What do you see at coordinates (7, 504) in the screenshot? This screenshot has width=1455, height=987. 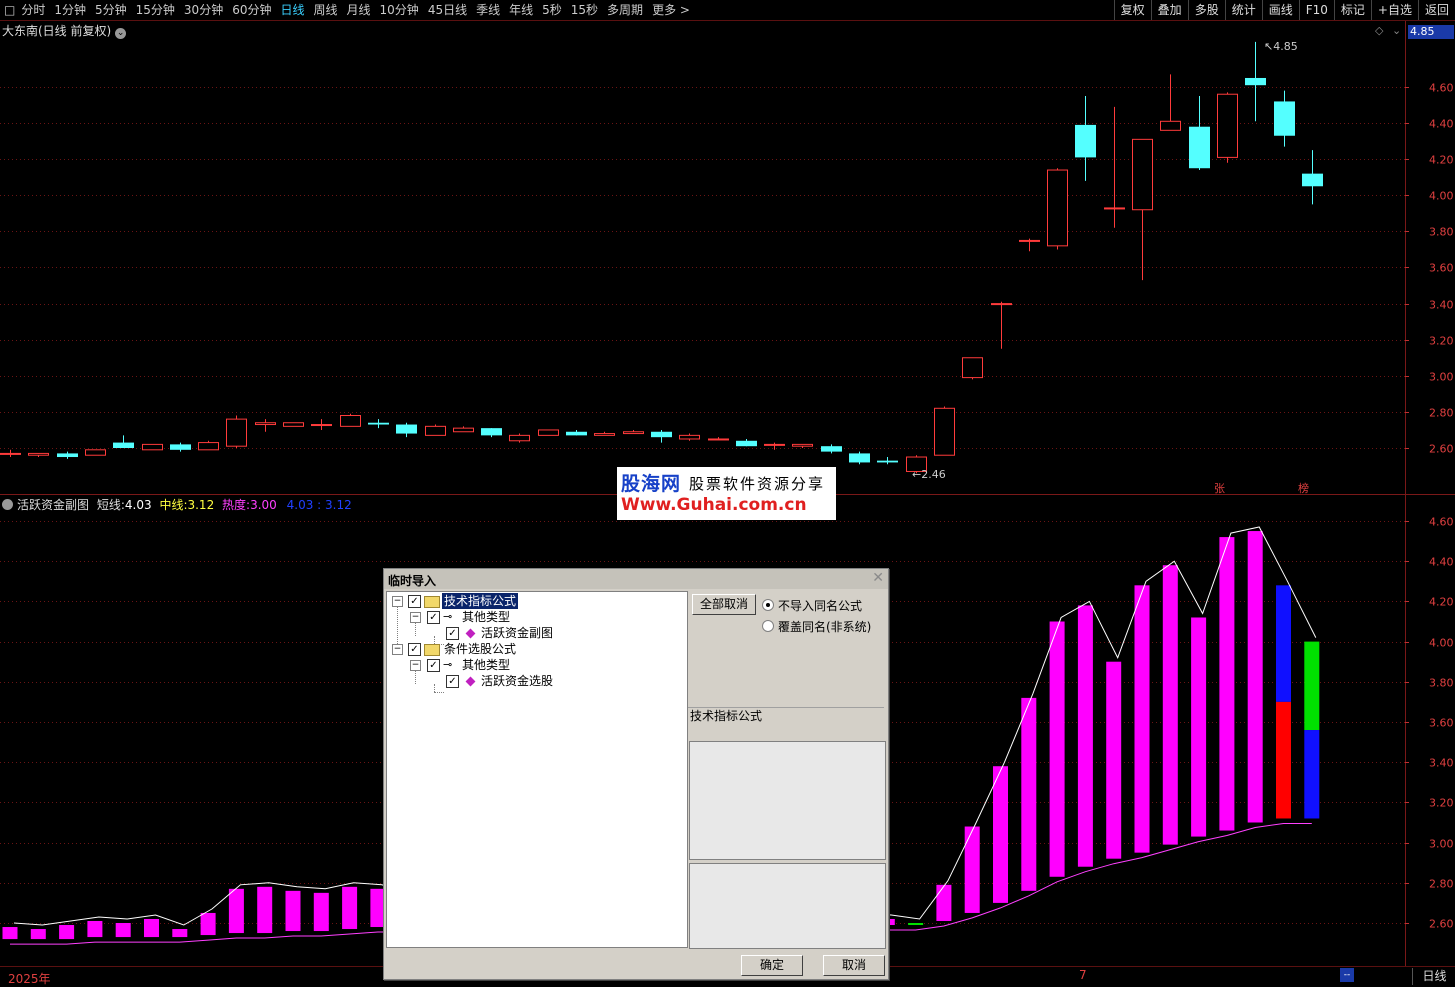 I see `indicator-menu-icon` at bounding box center [7, 504].